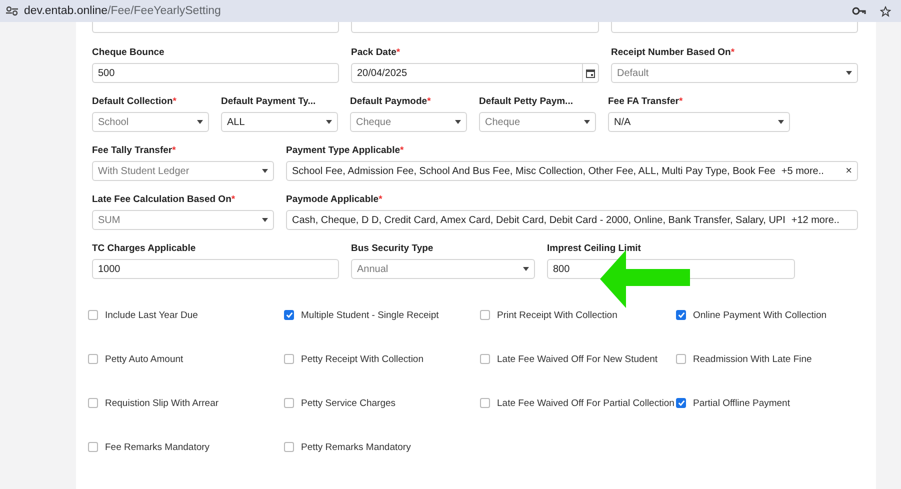 This screenshot has width=901, height=489. What do you see at coordinates (752, 359) in the screenshot?
I see `checkbox-label: Readmission With Late Fine` at bounding box center [752, 359].